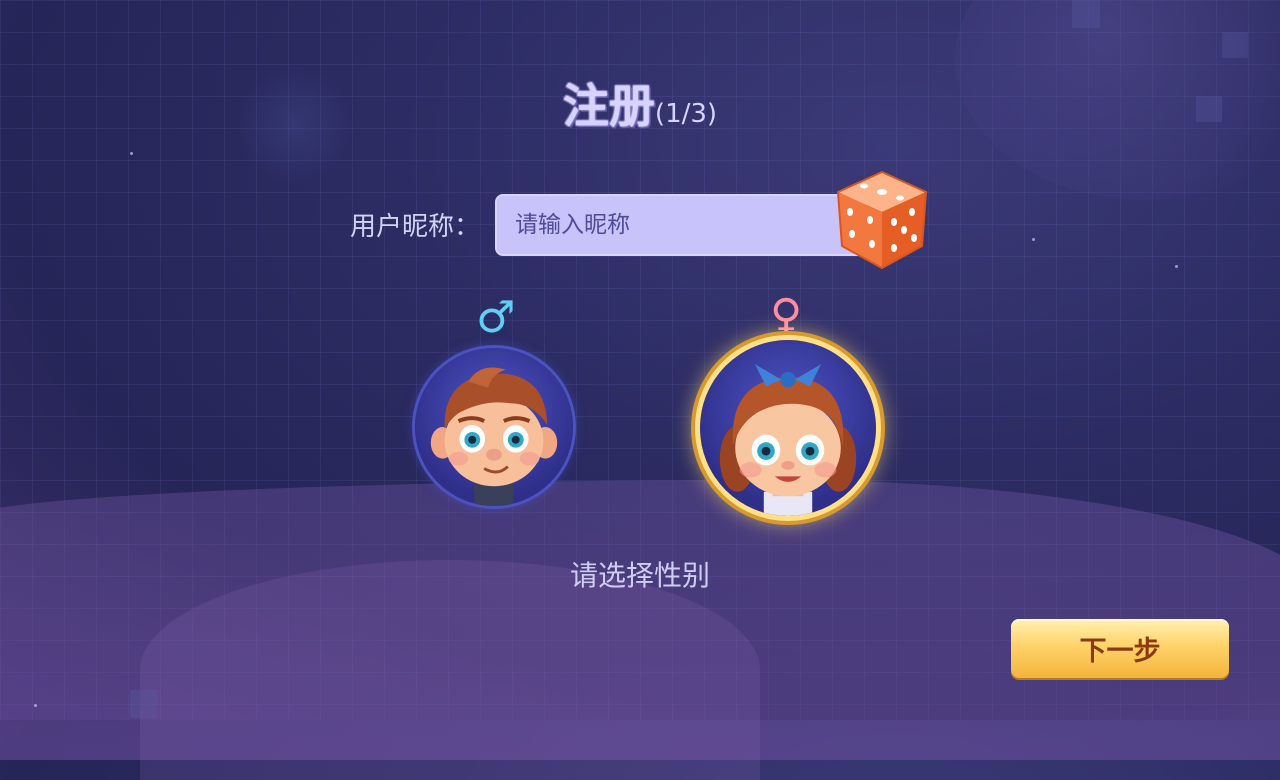 This screenshot has height=780, width=1280. Describe the element at coordinates (496, 317) in the screenshot. I see `male-symbol-icon: ♂` at that location.